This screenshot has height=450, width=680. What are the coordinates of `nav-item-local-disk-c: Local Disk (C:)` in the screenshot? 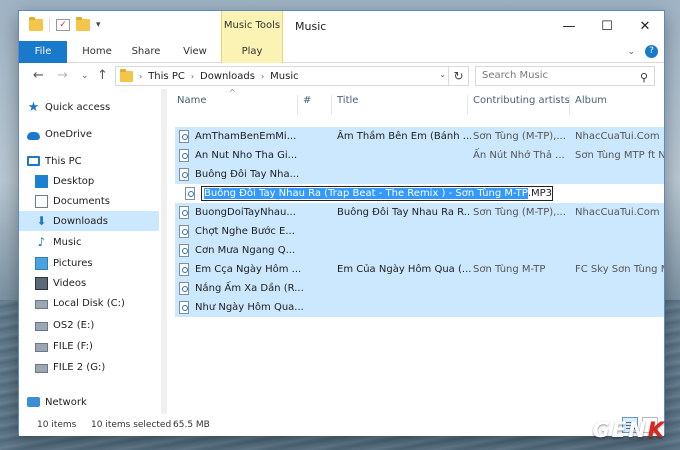 It's located at (89, 303).